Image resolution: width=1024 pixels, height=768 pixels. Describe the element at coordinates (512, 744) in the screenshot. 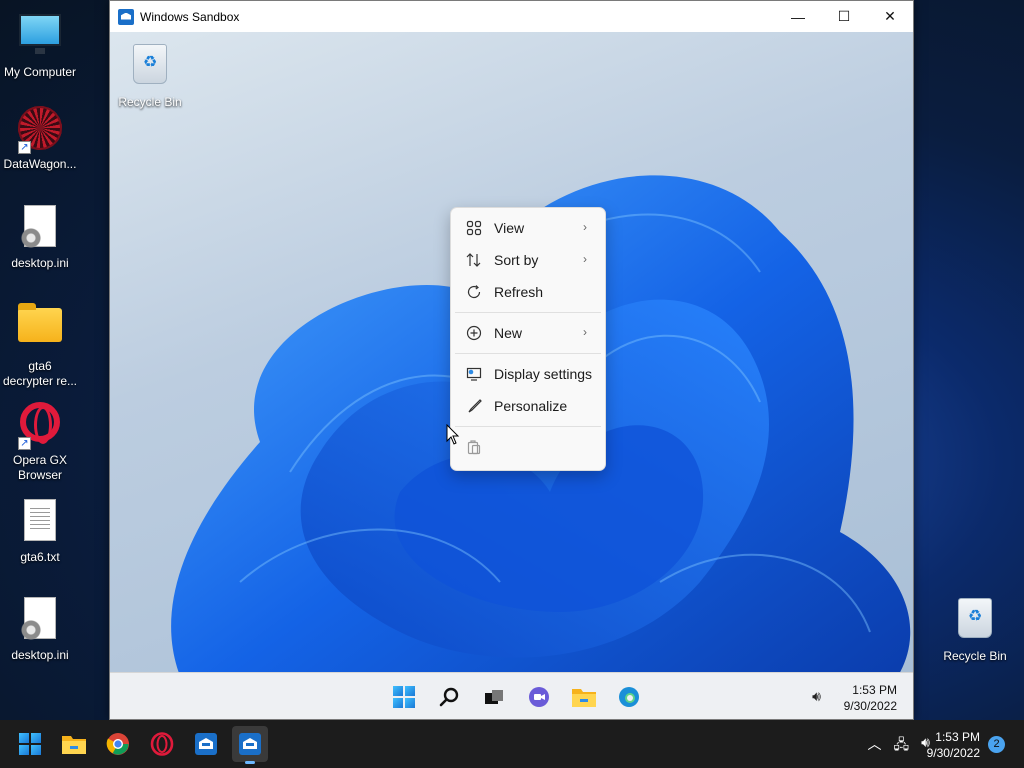

I see `host-taskbar: ︿ 🖧︎ 🔊︎ 1:53 PM 9/30/2022 2` at that location.